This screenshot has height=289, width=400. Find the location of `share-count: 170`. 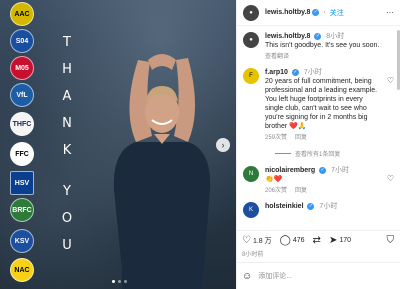

share-count: 170 is located at coordinates (345, 240).